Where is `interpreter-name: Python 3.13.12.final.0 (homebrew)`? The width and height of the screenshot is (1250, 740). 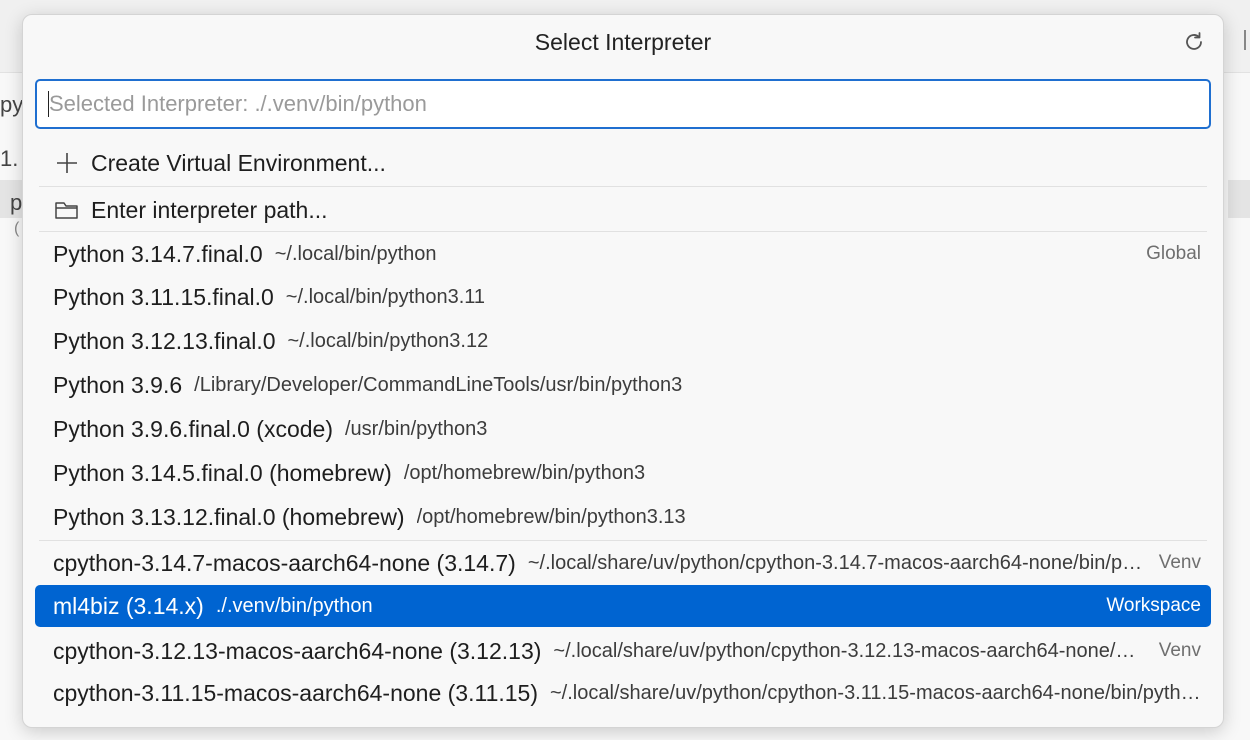
interpreter-name: Python 3.13.12.final.0 (homebrew) is located at coordinates (229, 516).